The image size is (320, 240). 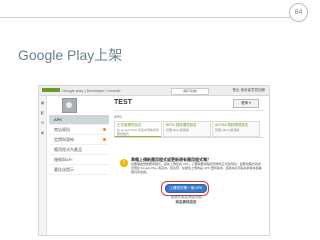 What do you see at coordinates (64, 139) in the screenshot?
I see `nav-item-label: 定價與發佈` at bounding box center [64, 139].